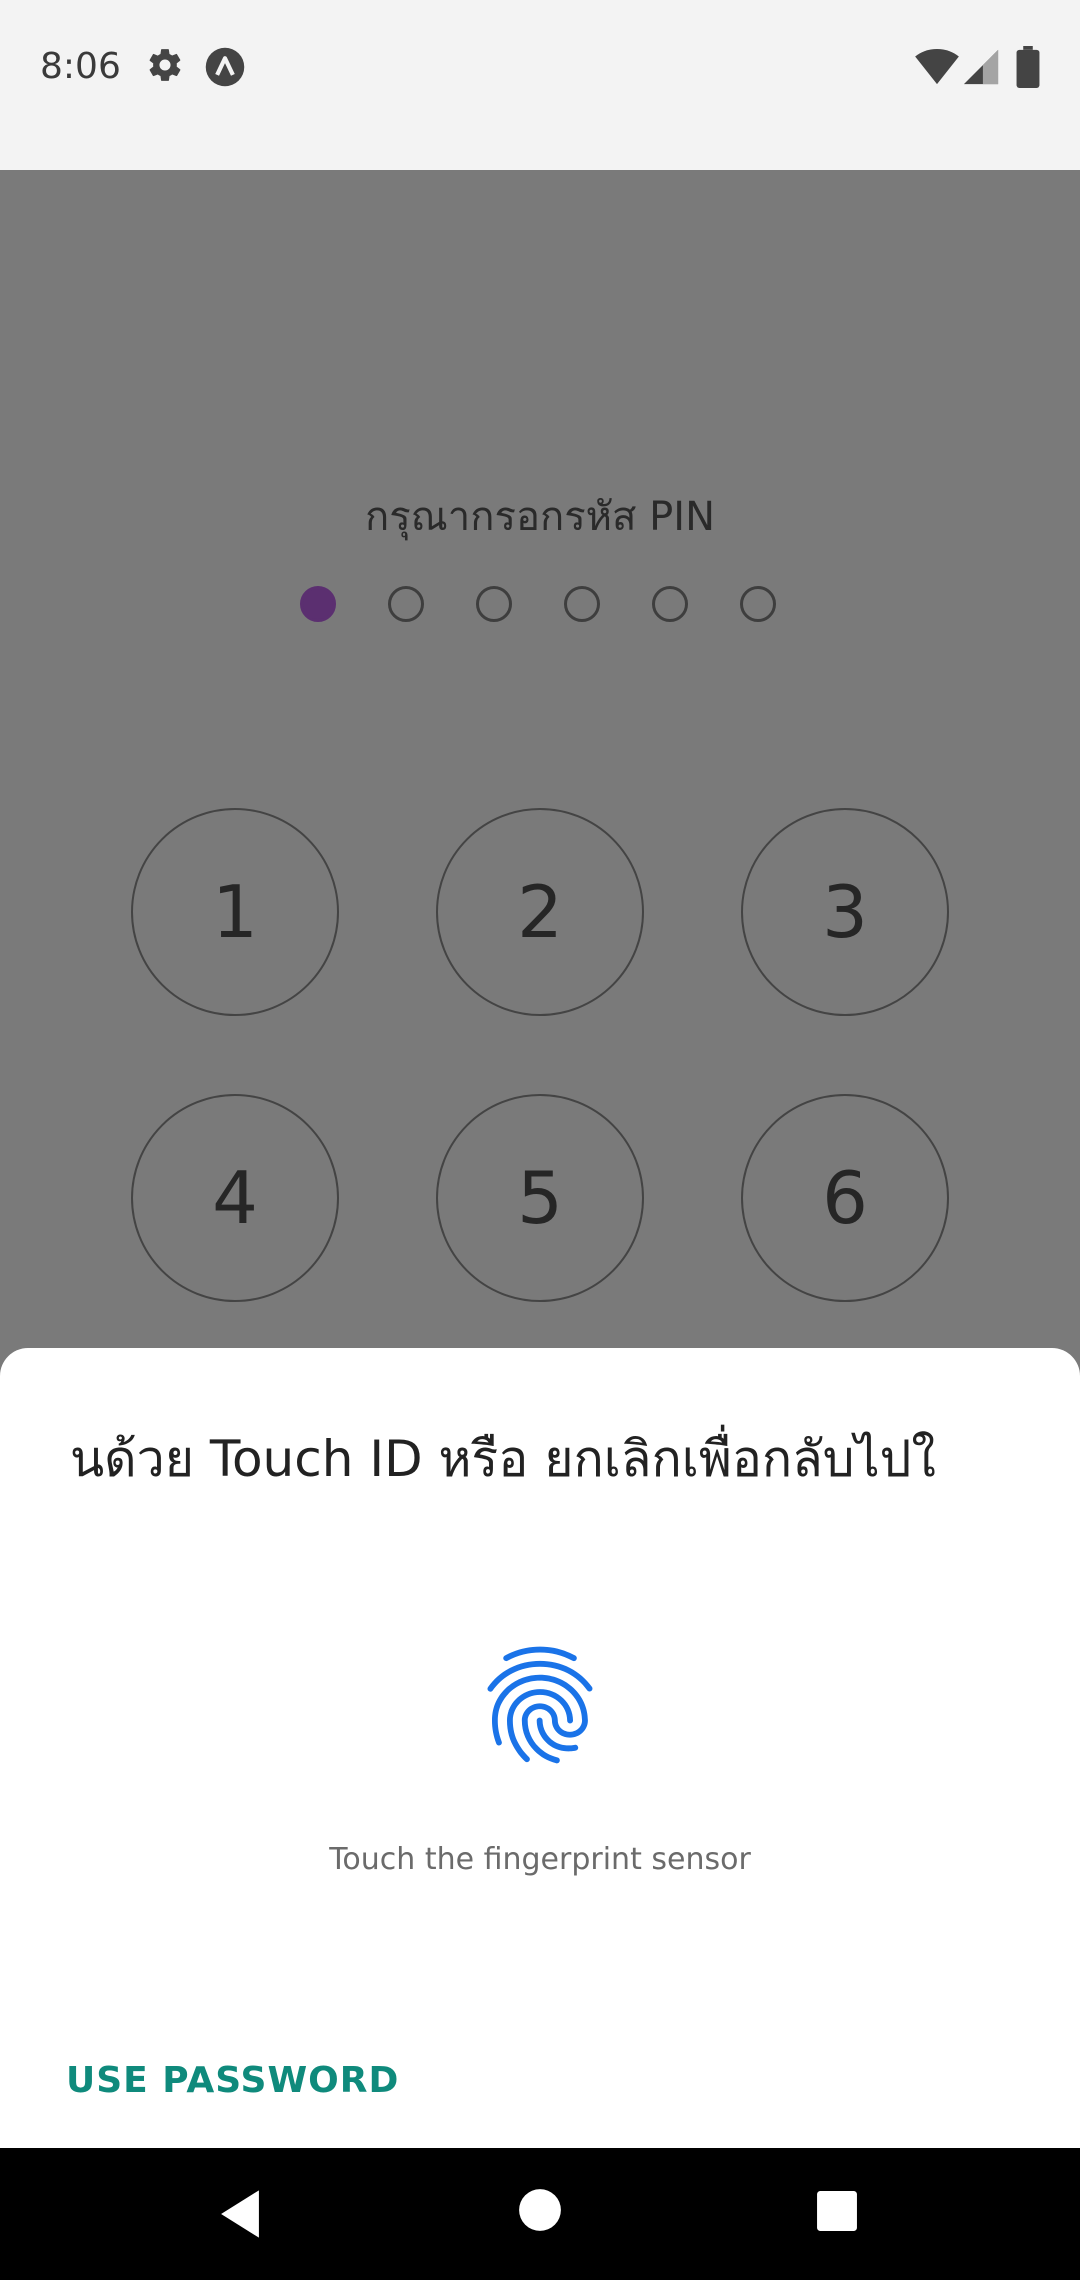  I want to click on gear-icon, so click(165, 65).